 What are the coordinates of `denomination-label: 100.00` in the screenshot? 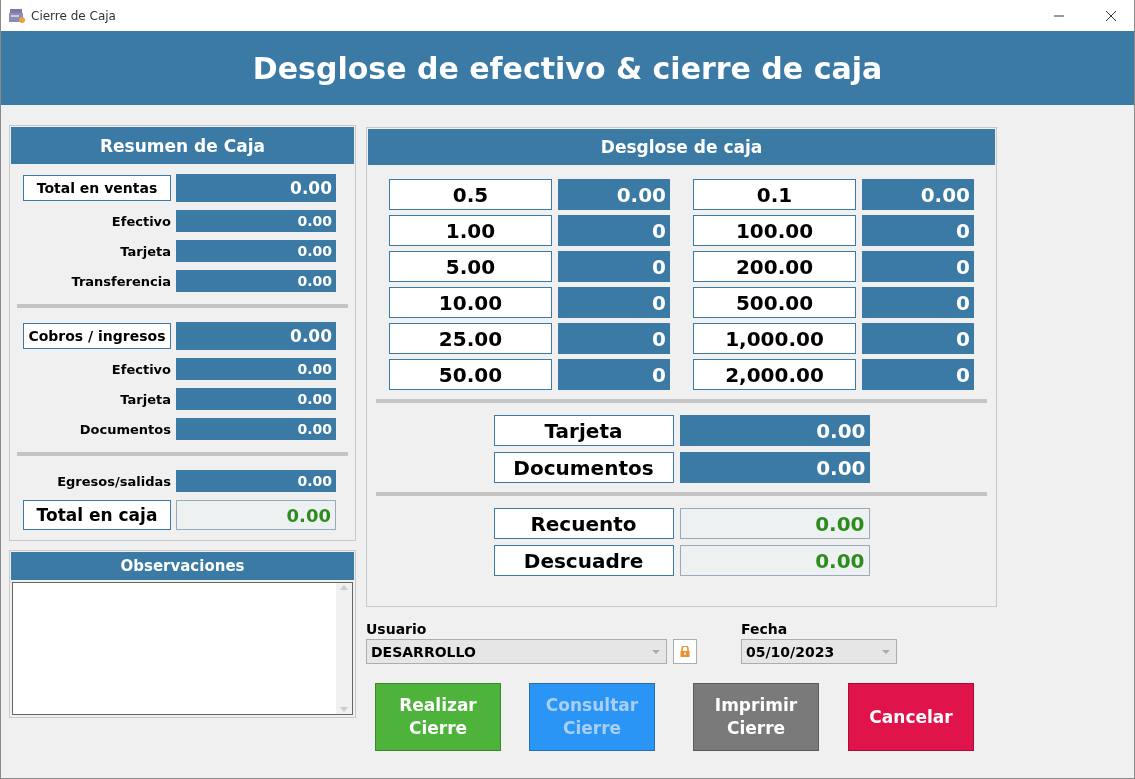 It's located at (774, 230).